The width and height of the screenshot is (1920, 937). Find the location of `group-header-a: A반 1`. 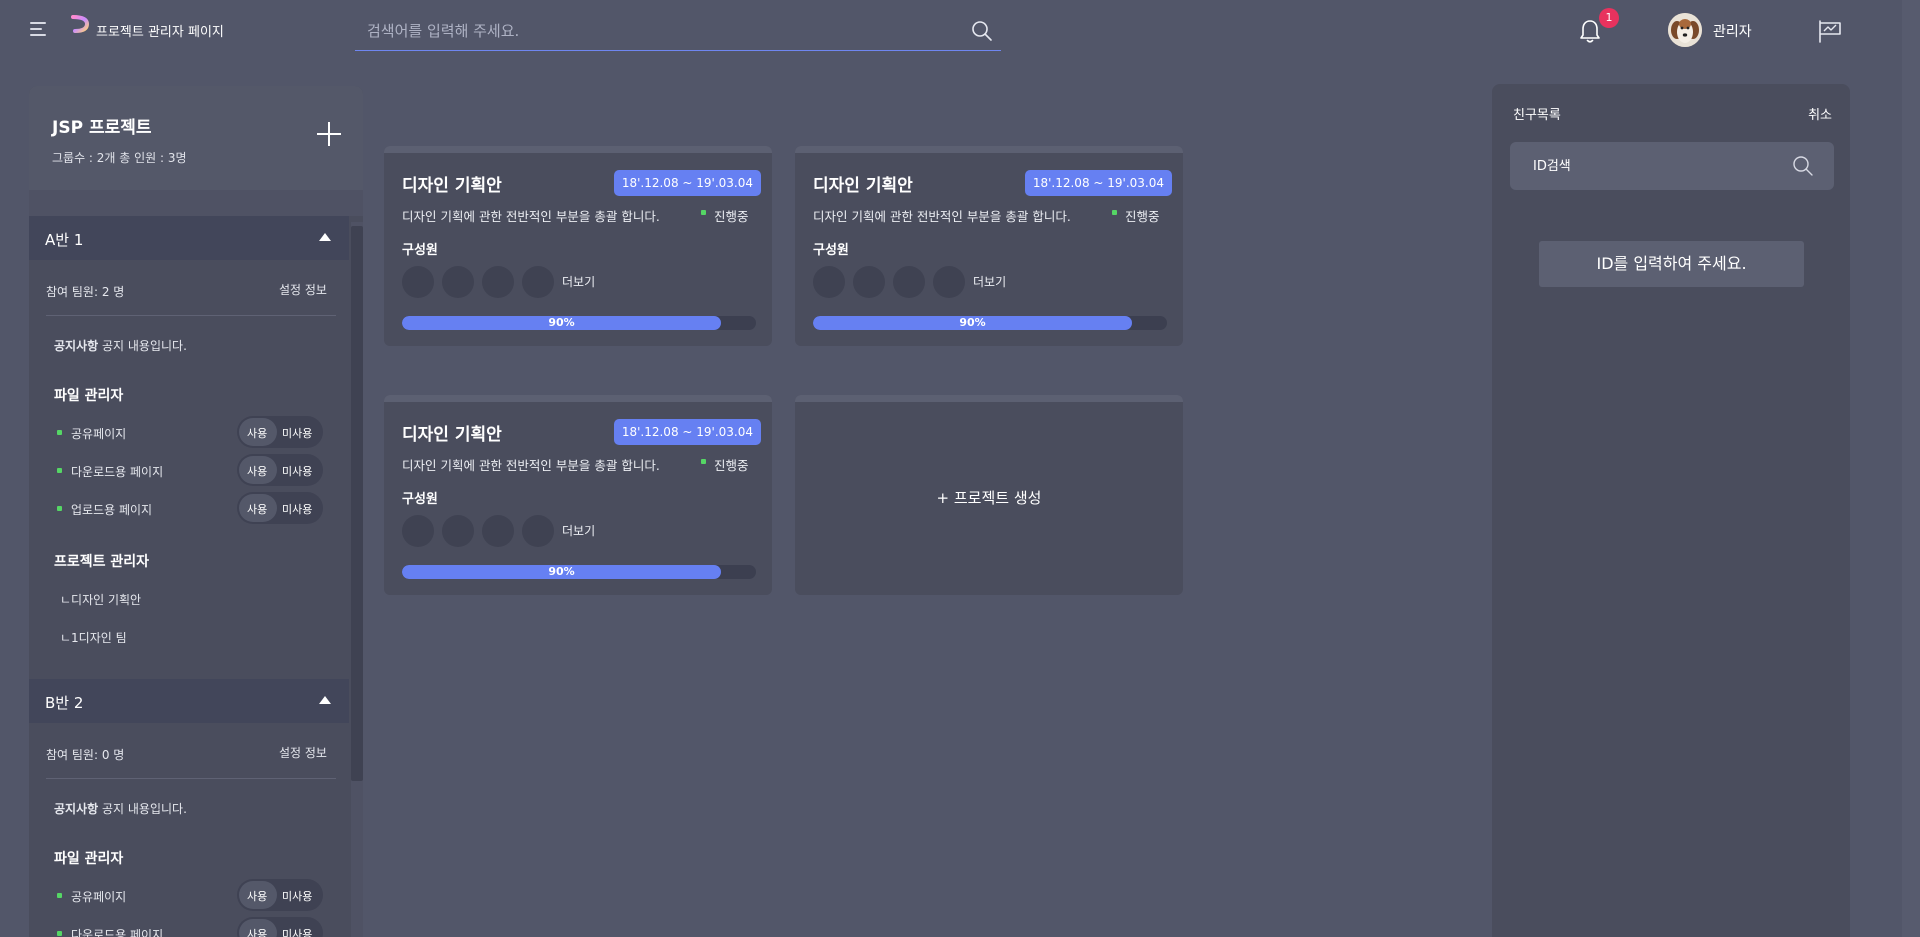

group-header-a: A반 1 is located at coordinates (189, 238).